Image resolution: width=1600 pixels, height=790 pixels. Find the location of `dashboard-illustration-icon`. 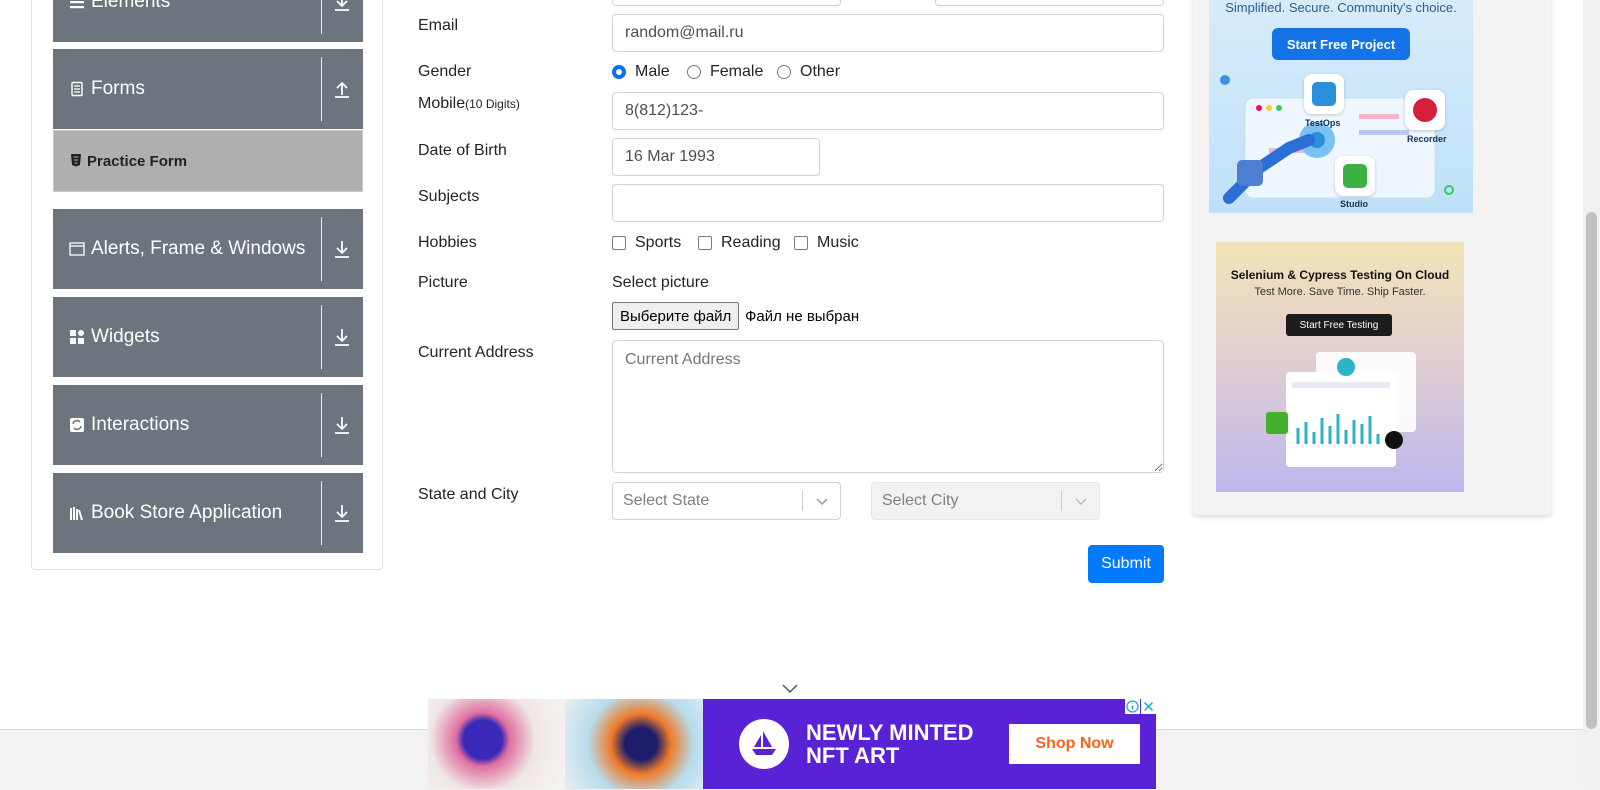

dashboard-illustration-icon is located at coordinates (1341, 409).